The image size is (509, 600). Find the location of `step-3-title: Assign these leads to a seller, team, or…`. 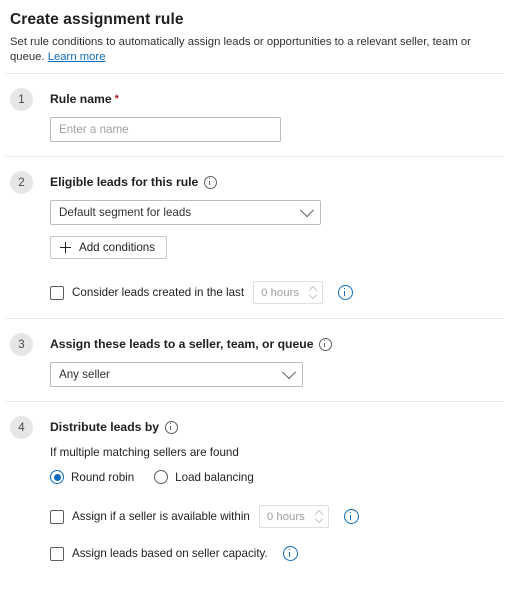

step-3-title: Assign these leads to a seller, team, or… is located at coordinates (274, 344).